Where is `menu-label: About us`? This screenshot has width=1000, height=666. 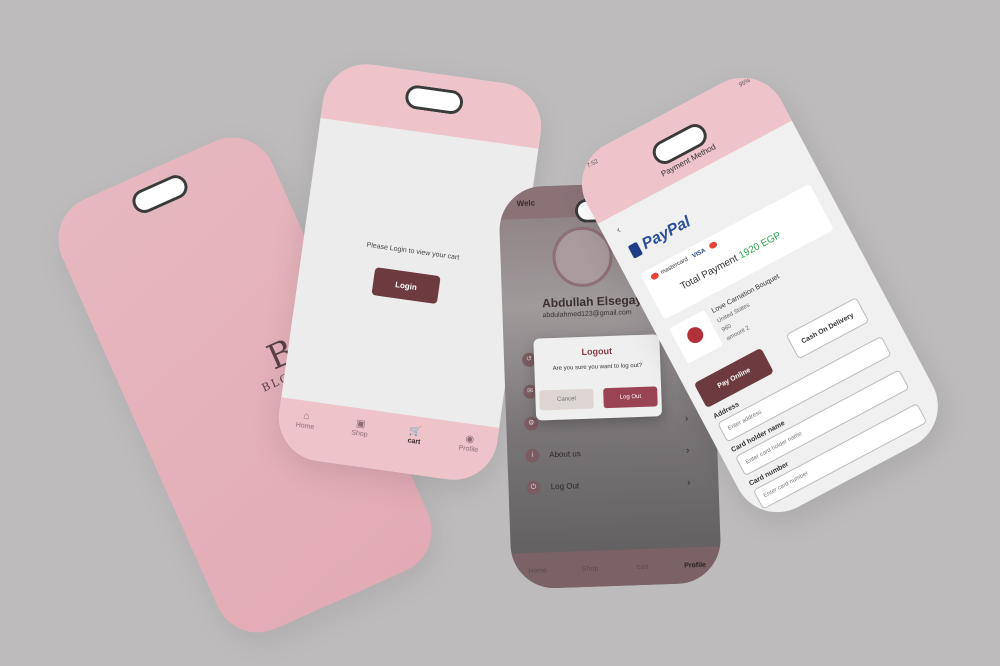 menu-label: About us is located at coordinates (565, 454).